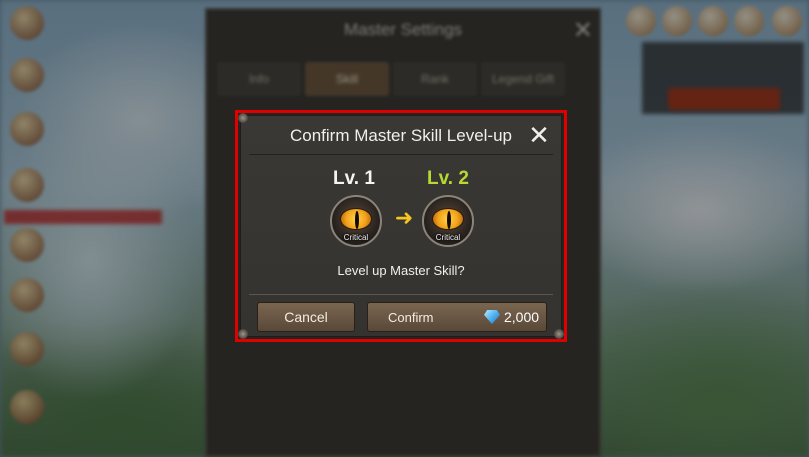  Describe the element at coordinates (492, 317) in the screenshot. I see `diamond-gem-icon` at that location.